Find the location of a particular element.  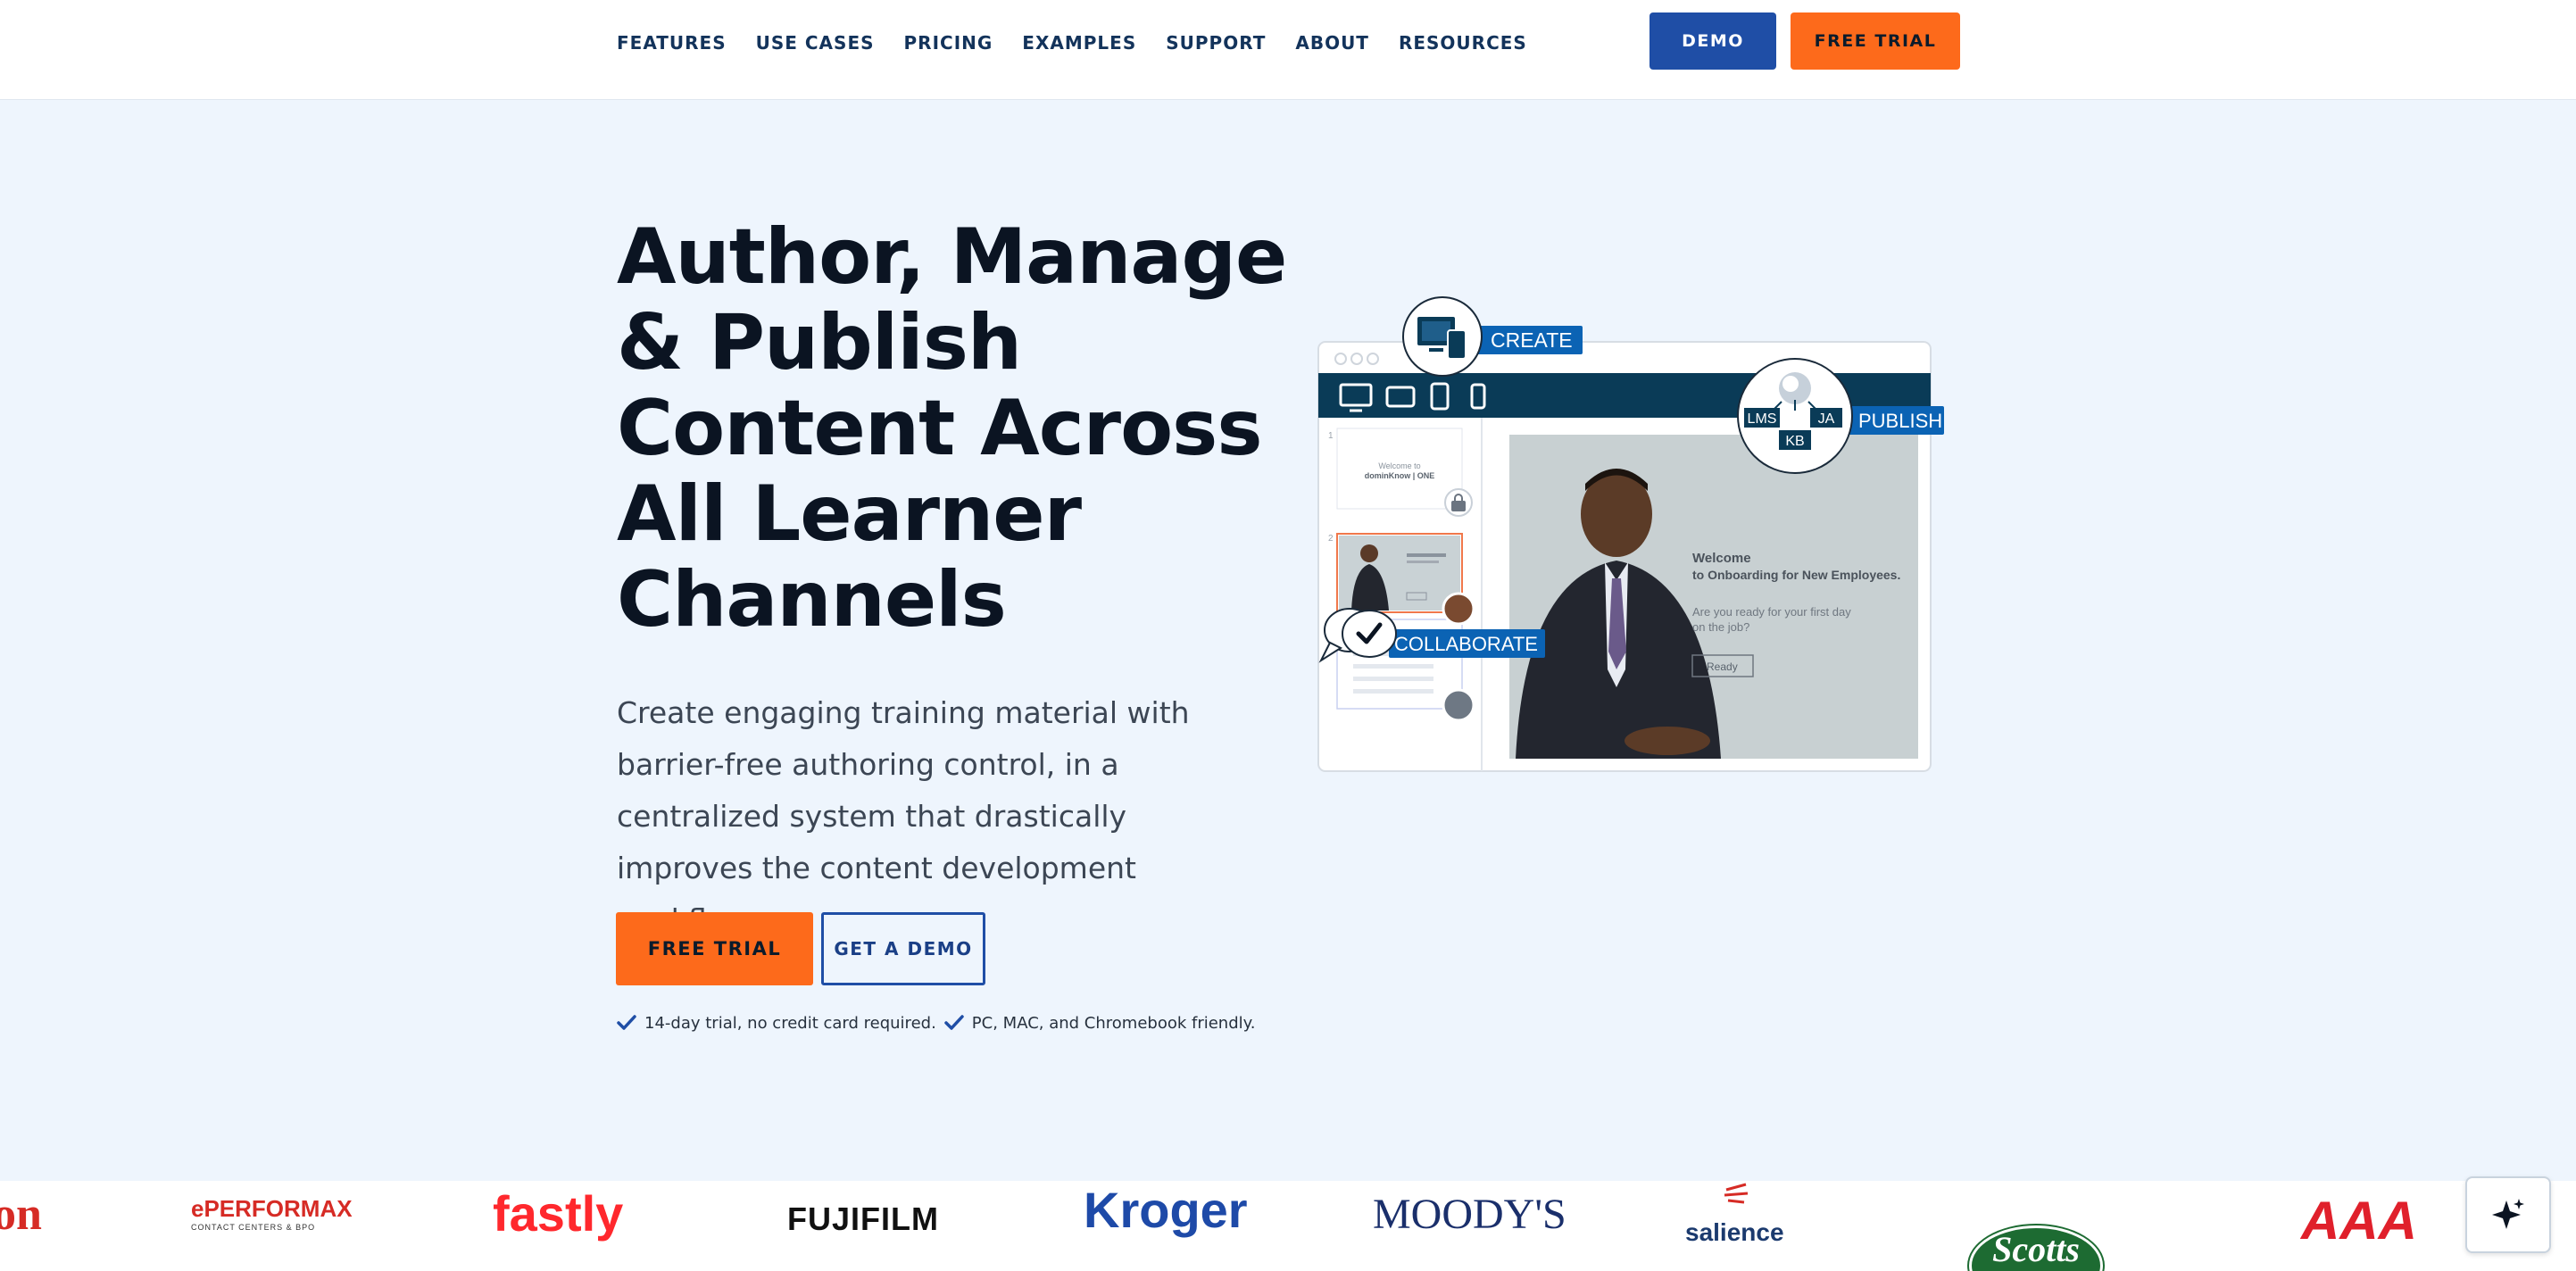

svg-text: 1 is located at coordinates (1331, 436).